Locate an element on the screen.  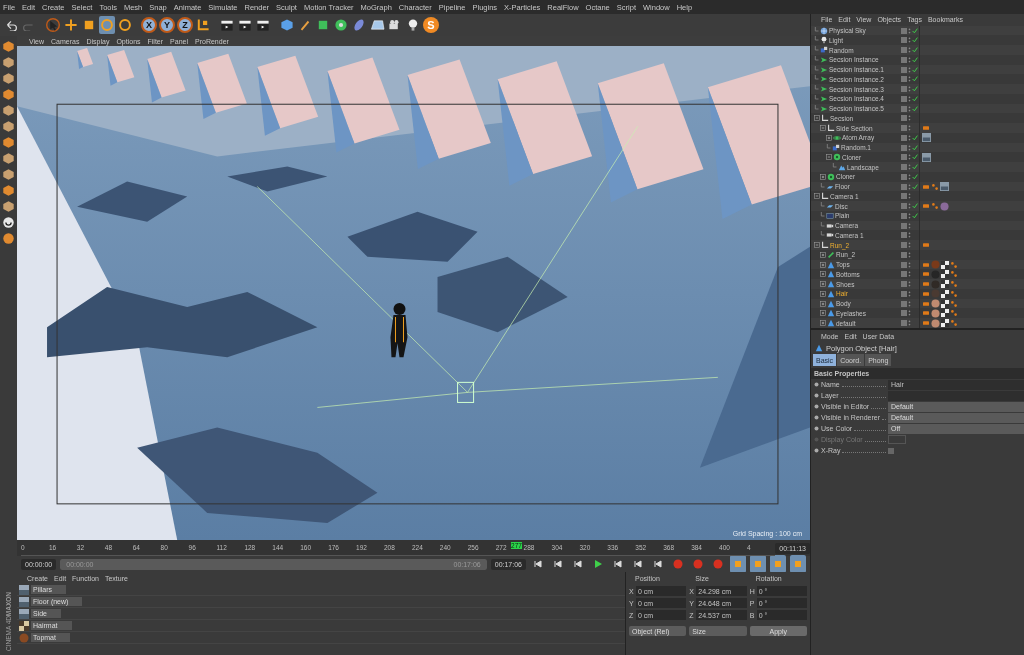
move-icon is located at coordinates (71, 25).